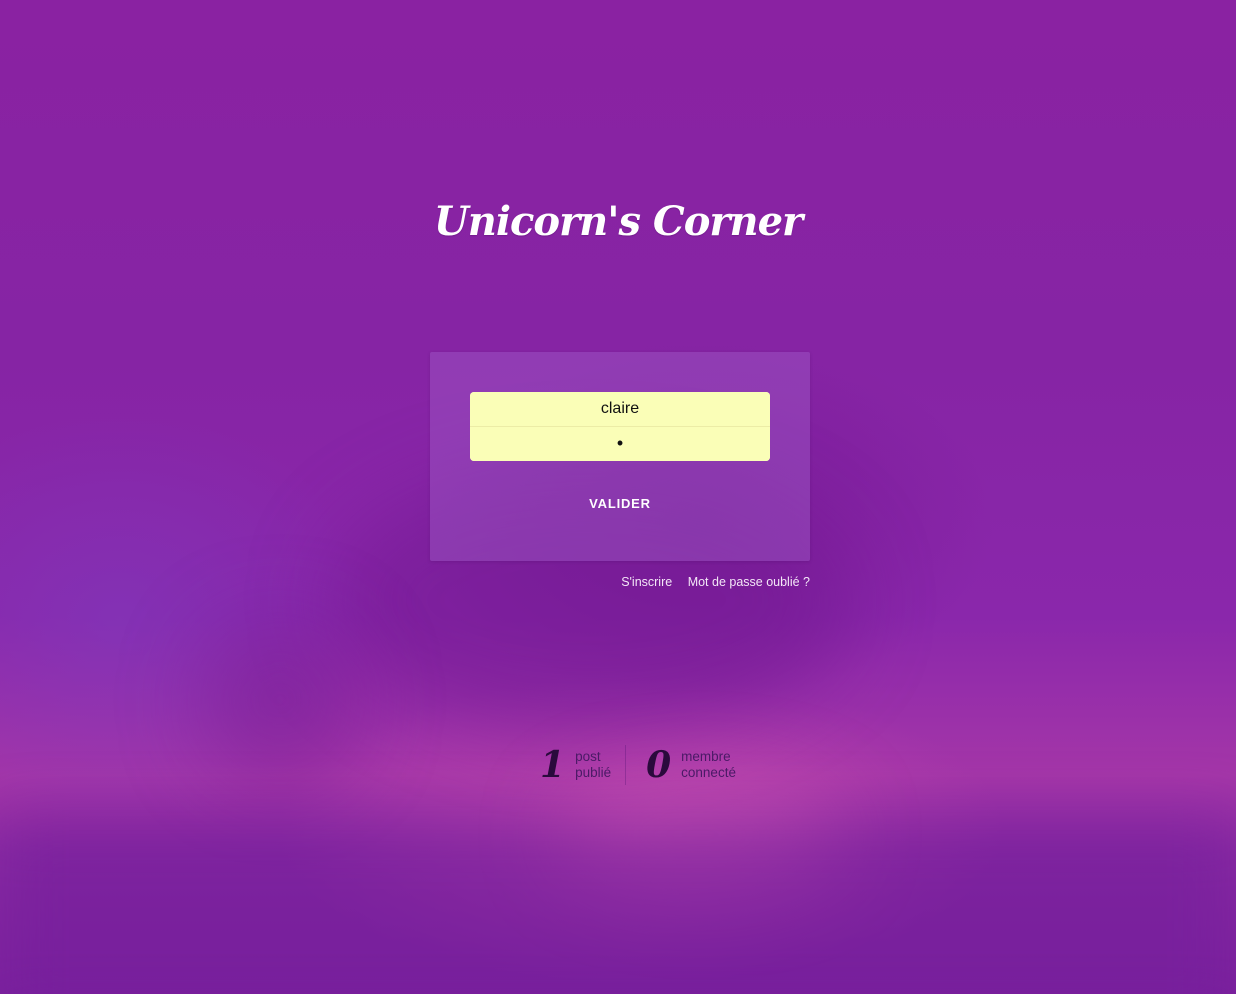  I want to click on login-fields: •, so click(620, 426).